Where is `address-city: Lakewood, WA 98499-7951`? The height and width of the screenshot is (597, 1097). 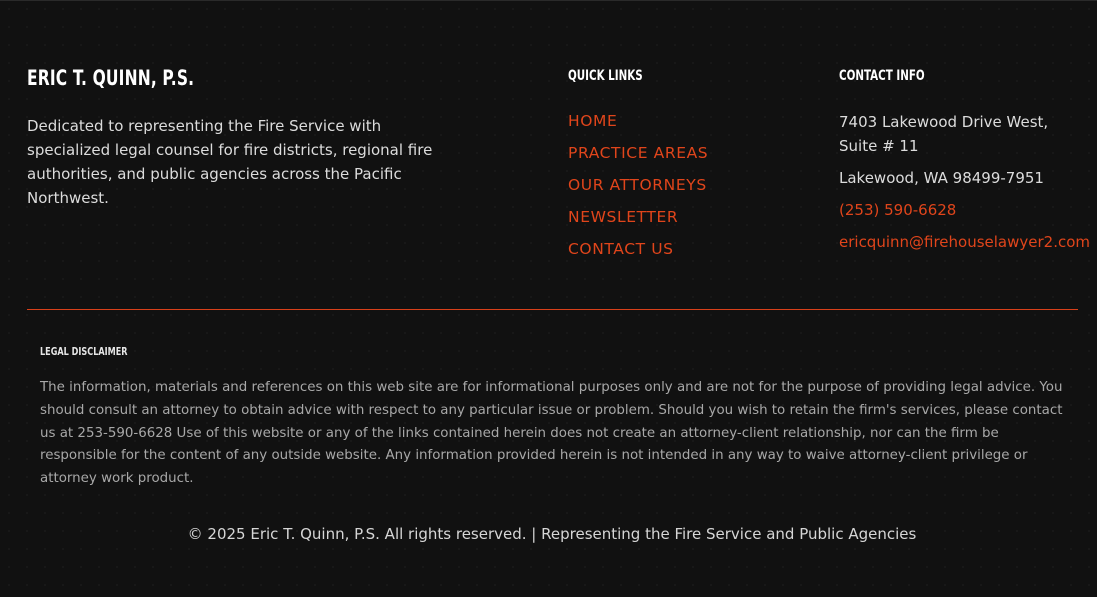
address-city: Lakewood, WA 98499-7951 is located at coordinates (941, 178).